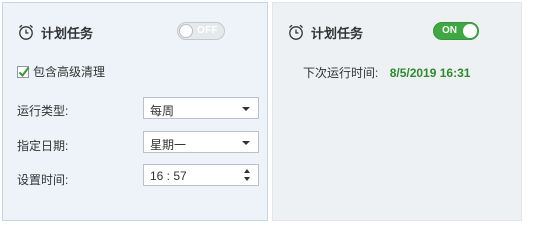 This screenshot has width=547, height=240. I want to click on time-label: 设置时间:, so click(43, 180).